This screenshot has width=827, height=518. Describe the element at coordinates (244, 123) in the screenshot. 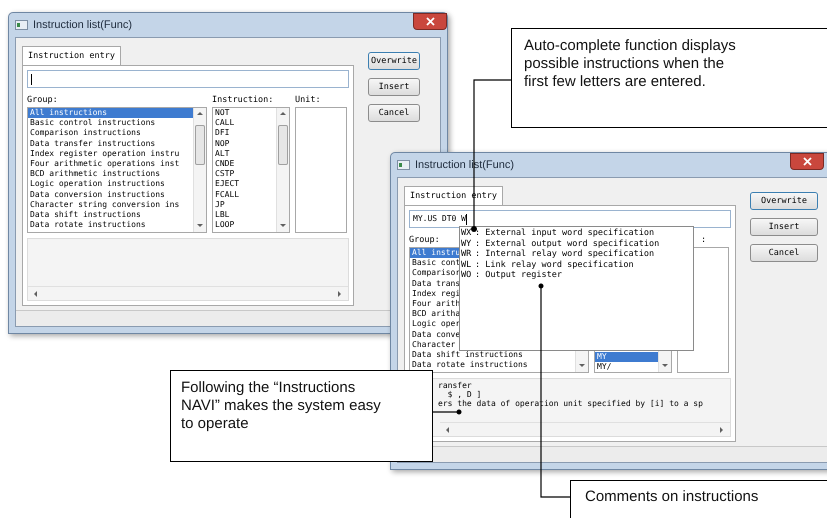

I see `list-item: CALL` at that location.